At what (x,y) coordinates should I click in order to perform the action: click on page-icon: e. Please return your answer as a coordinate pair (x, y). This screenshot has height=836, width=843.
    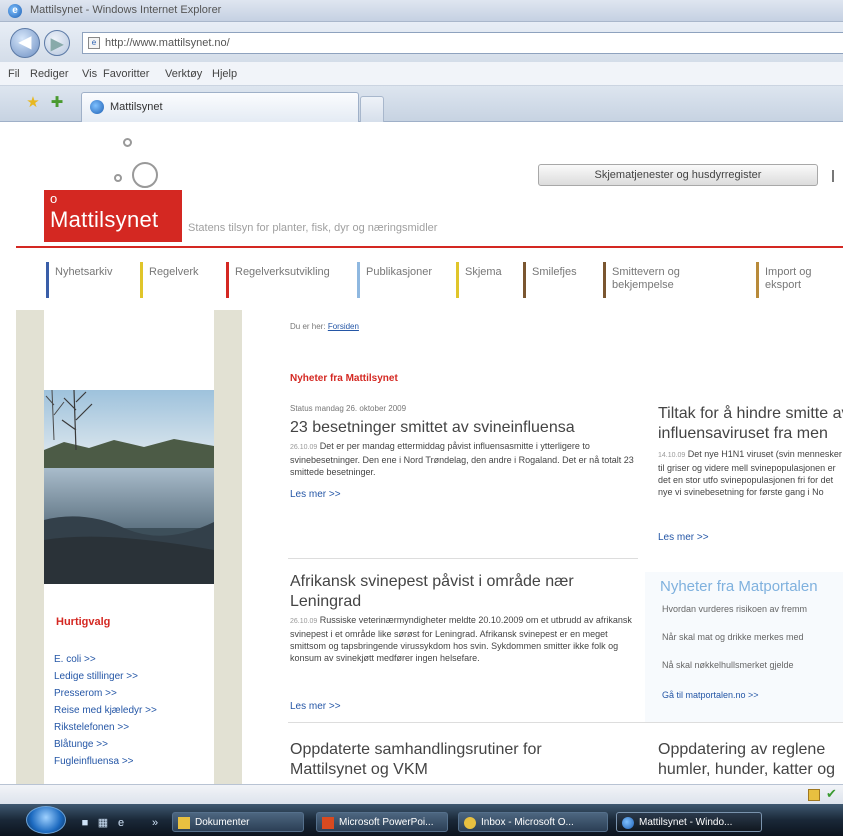
    Looking at the image, I should click on (94, 43).